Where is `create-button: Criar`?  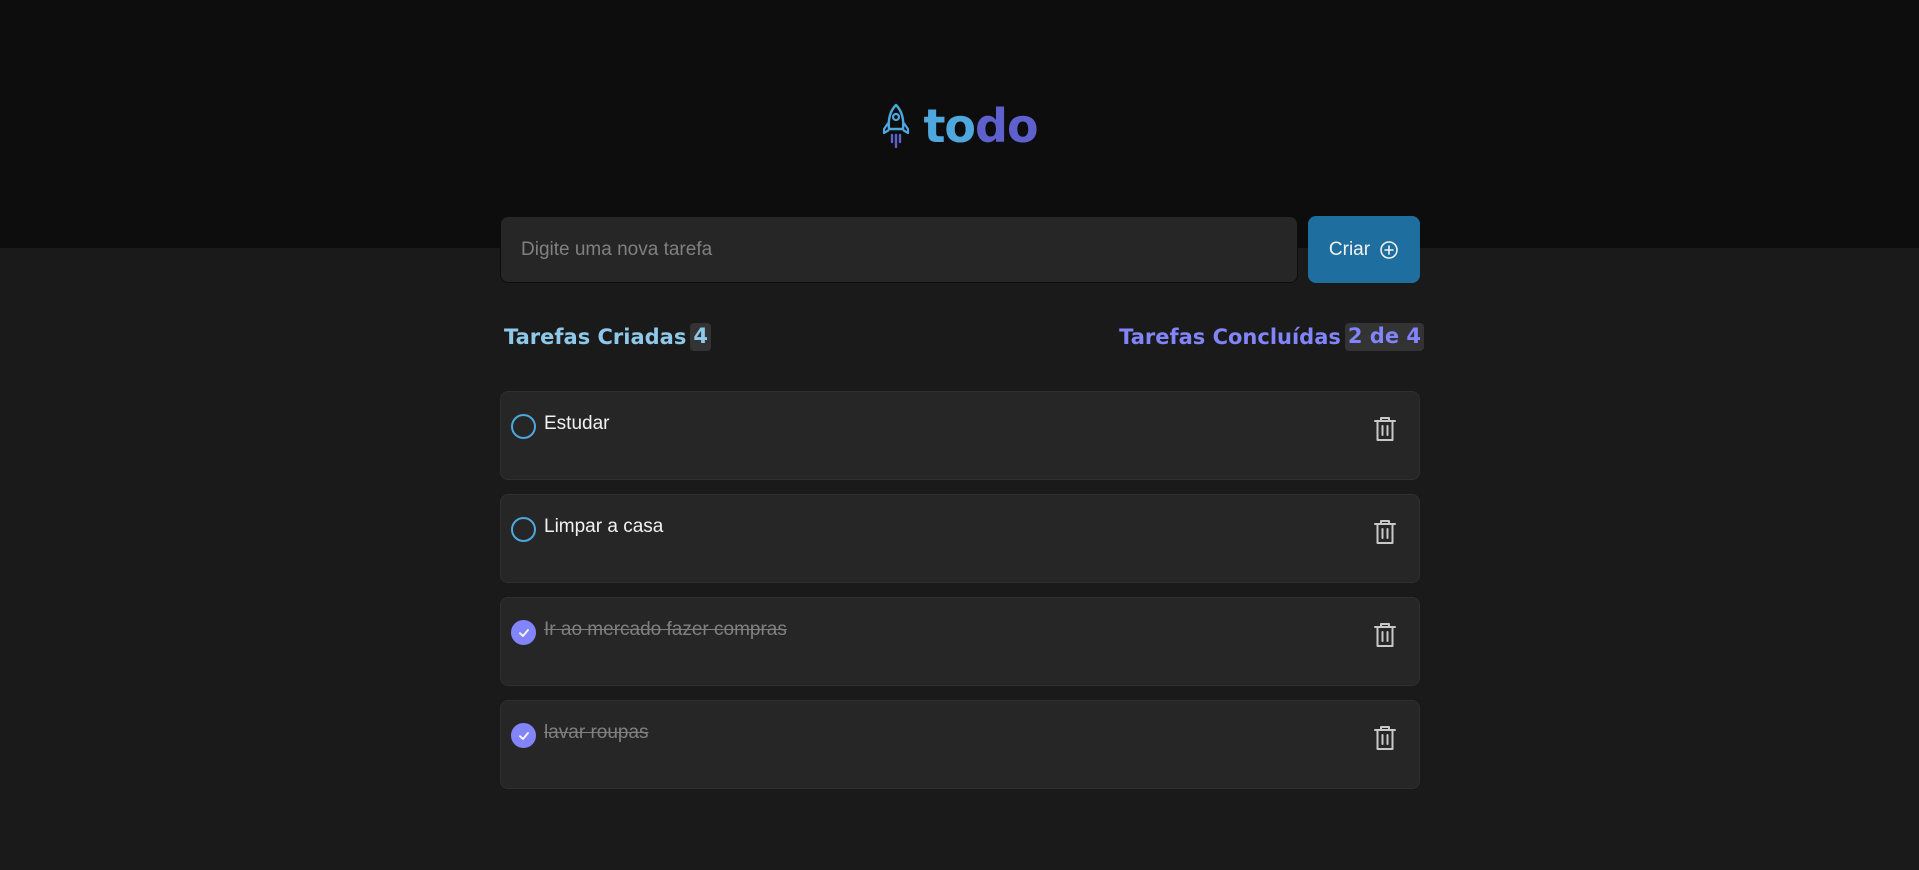
create-button: Criar is located at coordinates (1364, 249).